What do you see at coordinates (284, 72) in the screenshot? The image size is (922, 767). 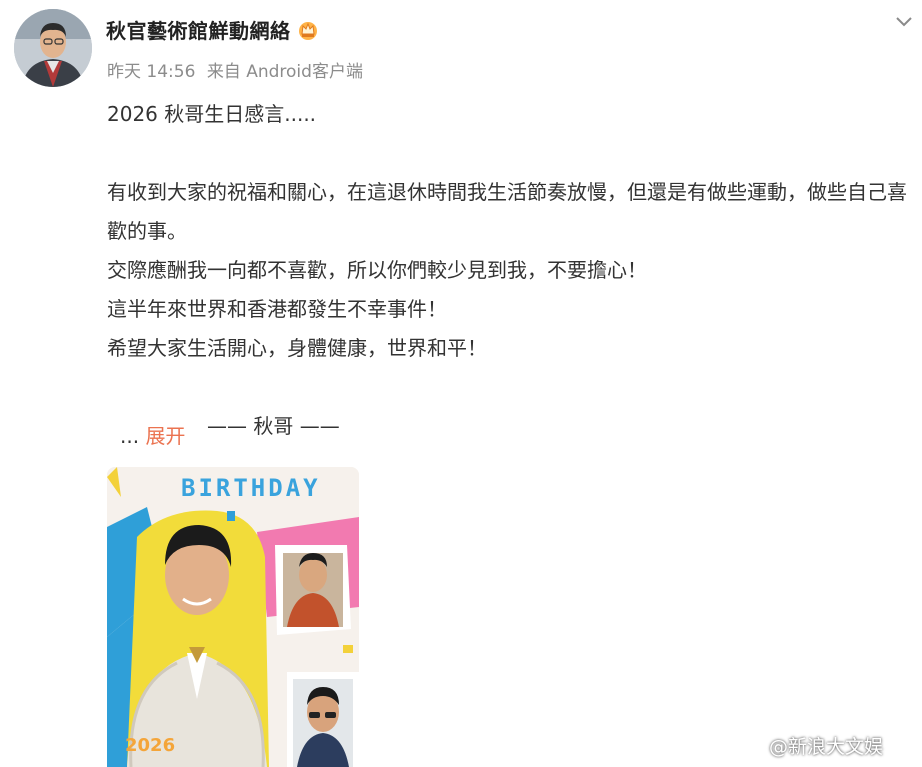 I see `post-source: 来自 Android客户端` at bounding box center [284, 72].